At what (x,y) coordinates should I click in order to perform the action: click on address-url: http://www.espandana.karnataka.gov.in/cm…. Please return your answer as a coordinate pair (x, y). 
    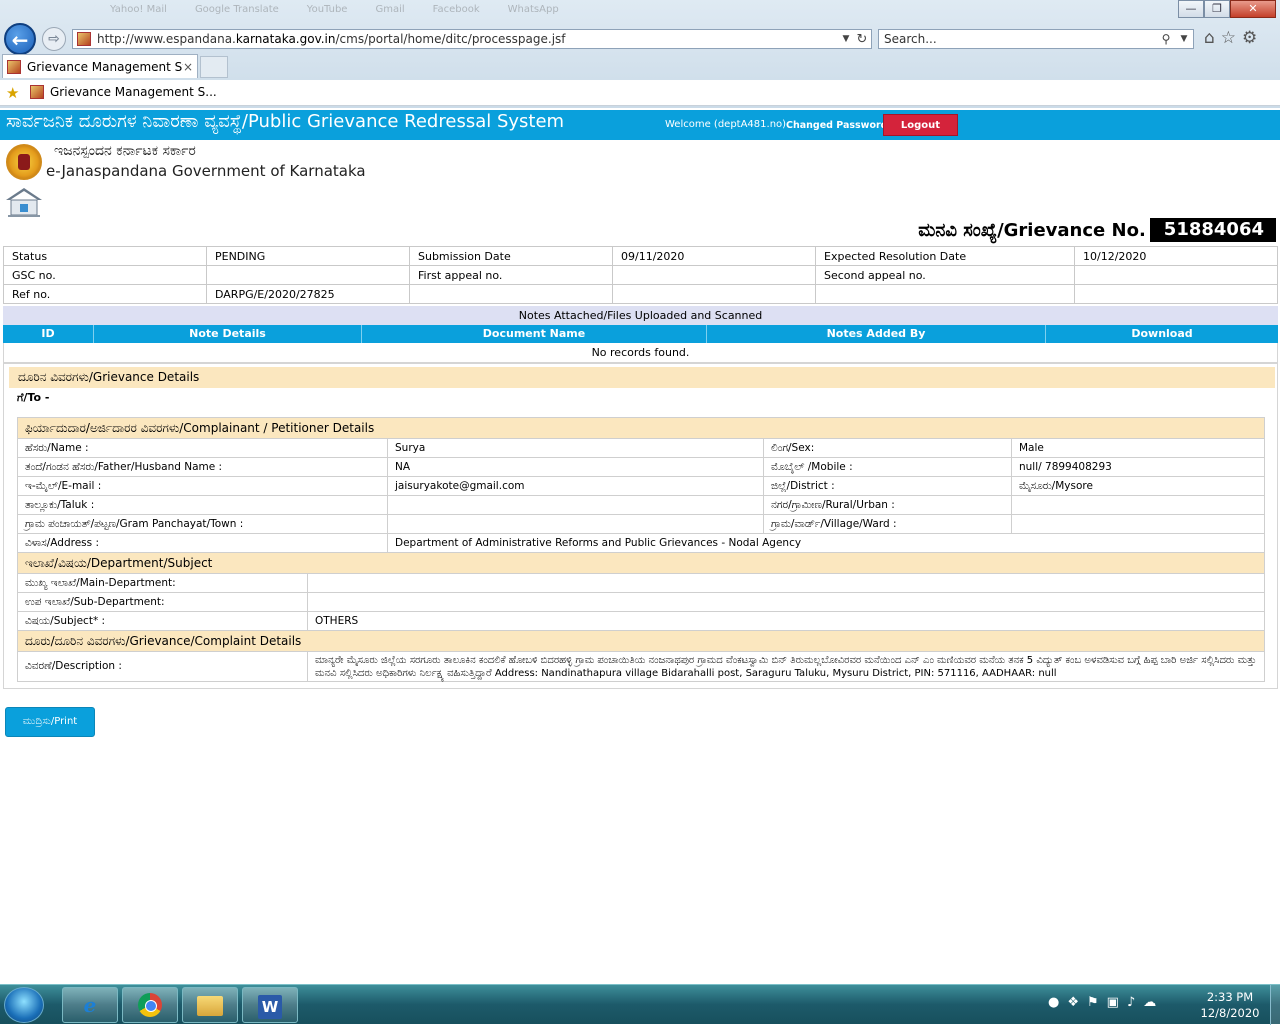
    Looking at the image, I should click on (468, 39).